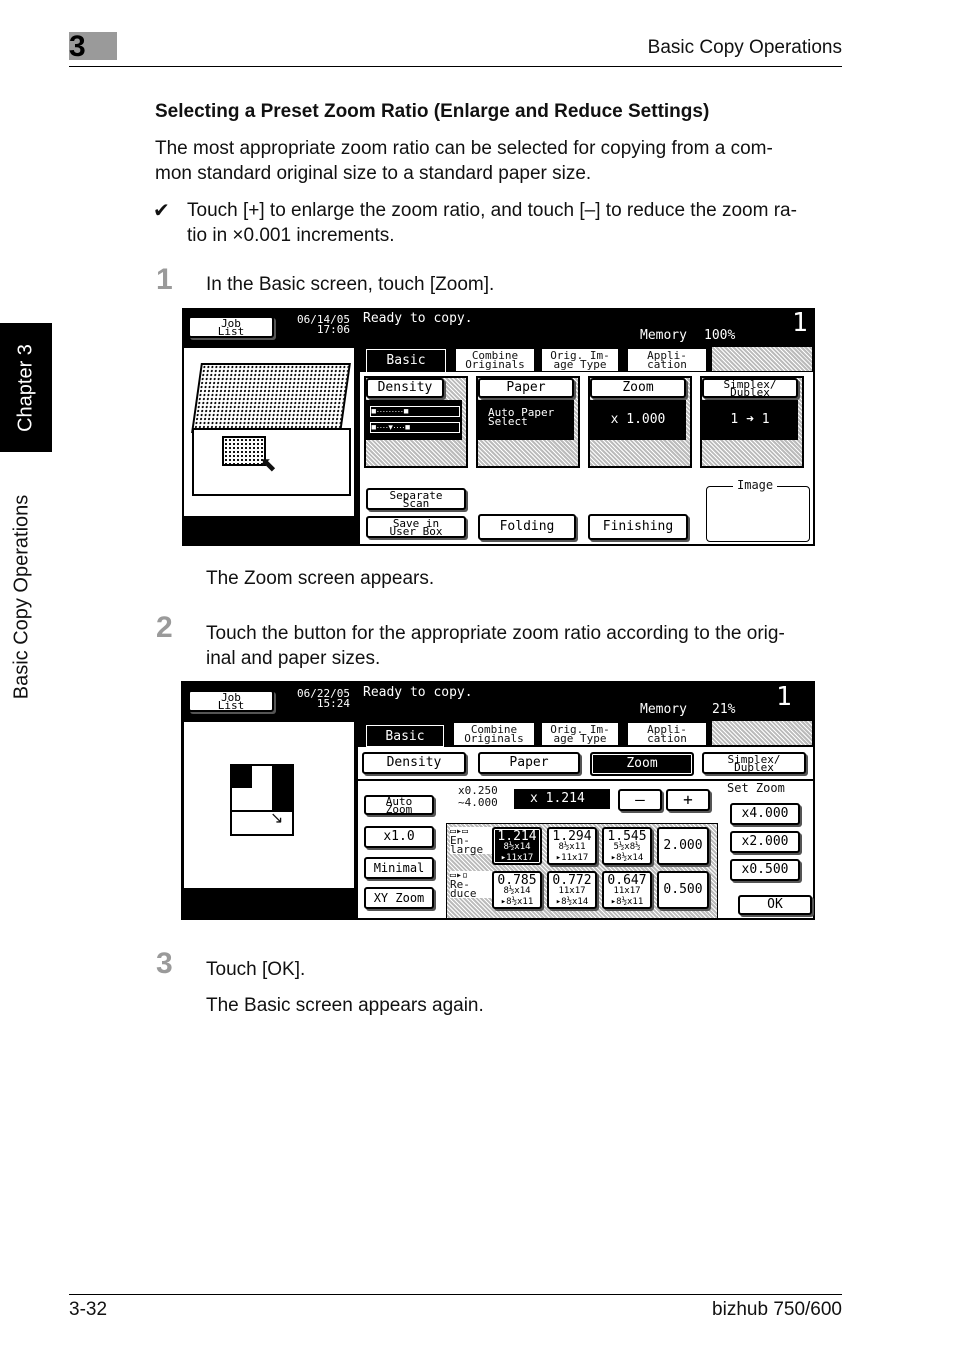 The height and width of the screenshot is (1352, 954). I want to click on zoom-range: x0.250 ~4.000, so click(478, 797).